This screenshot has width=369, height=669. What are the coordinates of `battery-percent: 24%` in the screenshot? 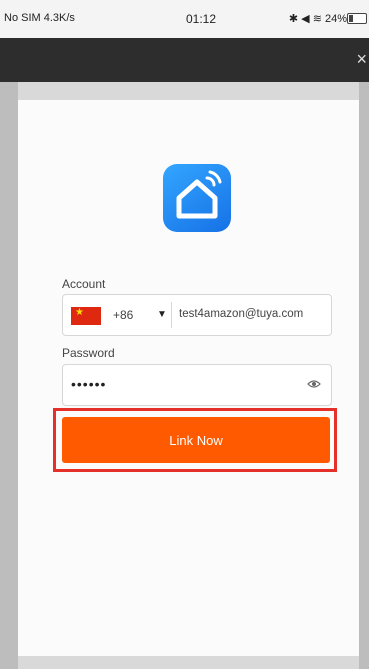 It's located at (335, 19).